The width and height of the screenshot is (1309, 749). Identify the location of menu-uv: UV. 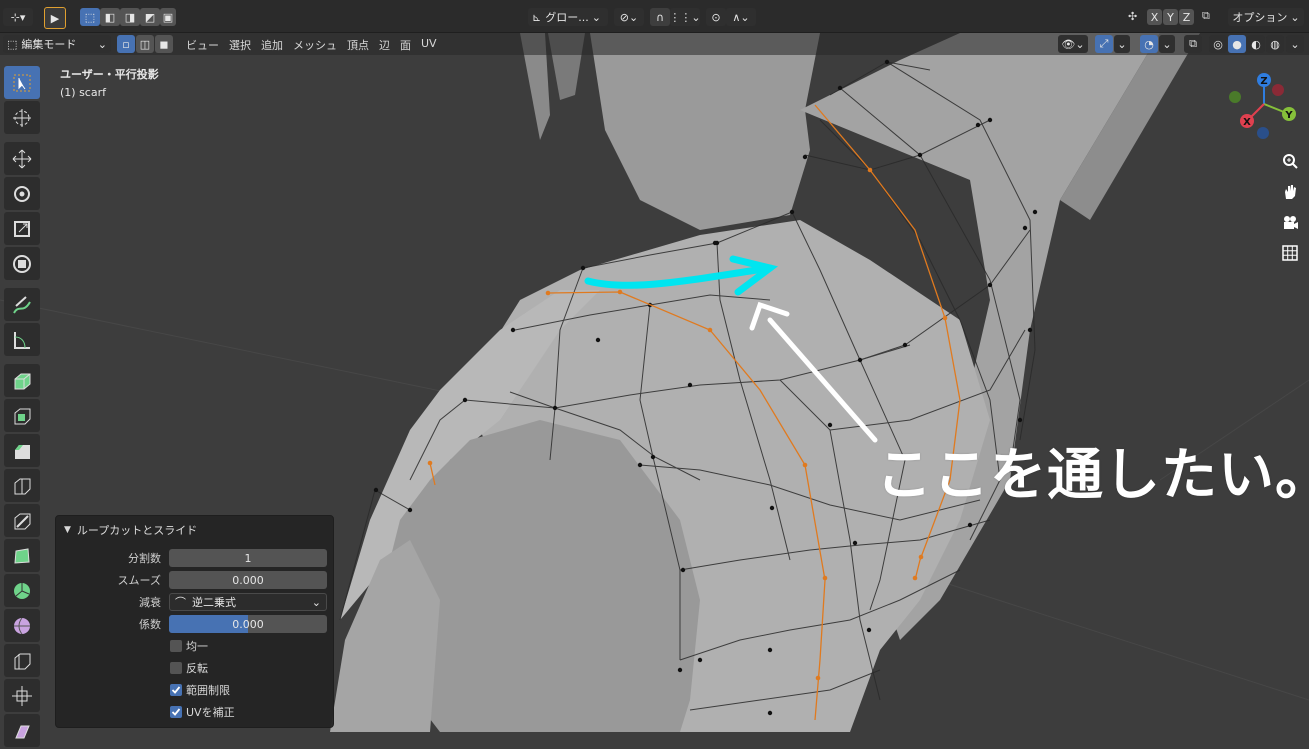
(429, 45).